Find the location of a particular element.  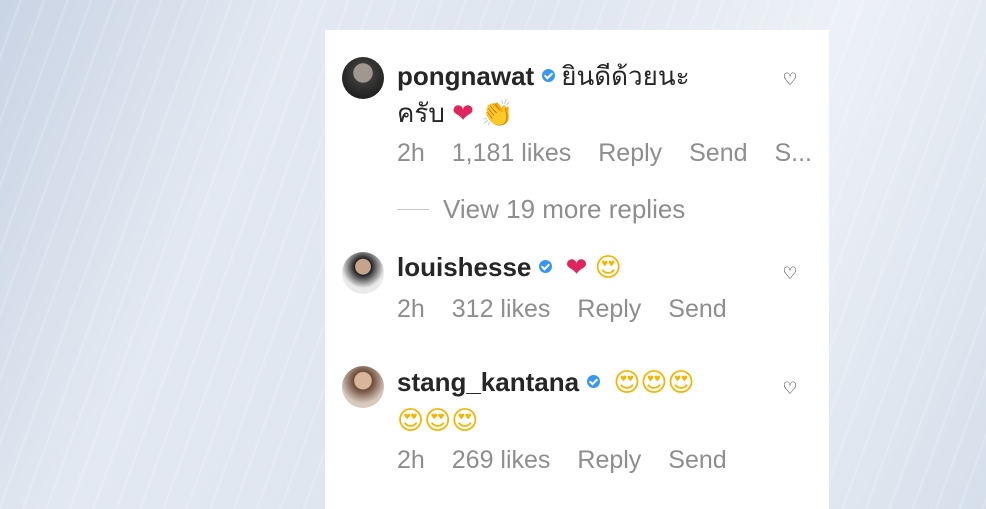

comment-meta: 2h 269 likes Reply Send is located at coordinates (572, 460).